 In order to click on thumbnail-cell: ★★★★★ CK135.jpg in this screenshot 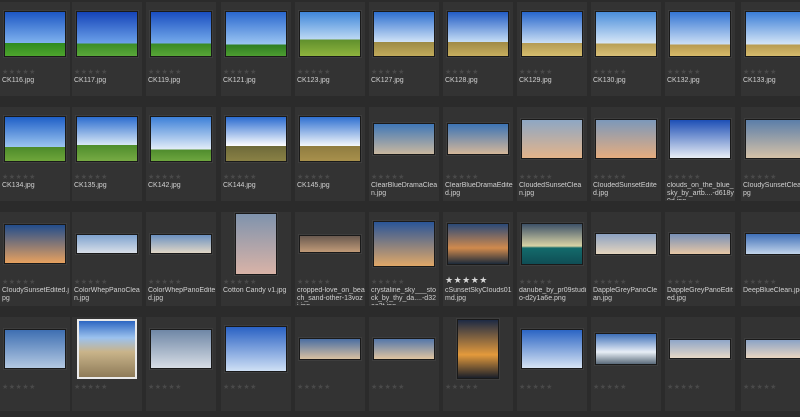, I will do `click(107, 154)`.